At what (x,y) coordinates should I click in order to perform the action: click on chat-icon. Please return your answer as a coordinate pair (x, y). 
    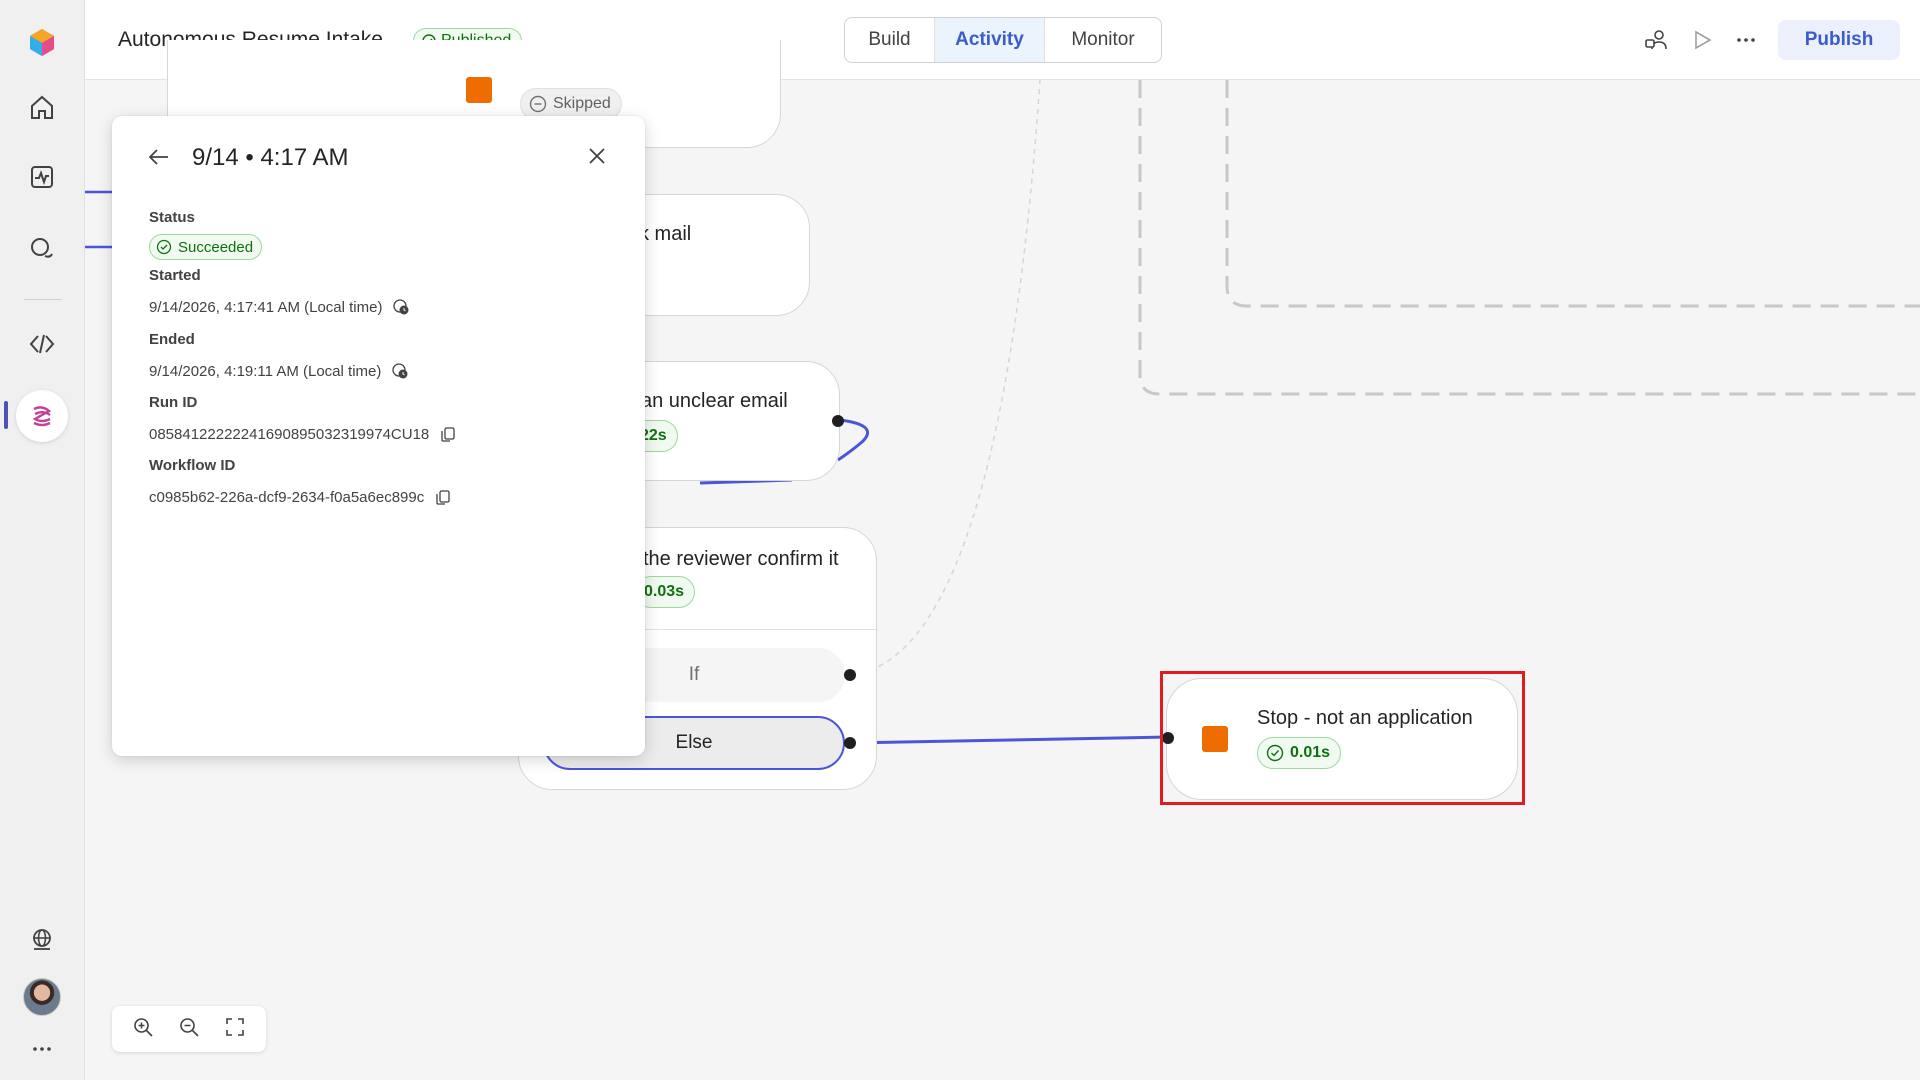
    Looking at the image, I should click on (42, 249).